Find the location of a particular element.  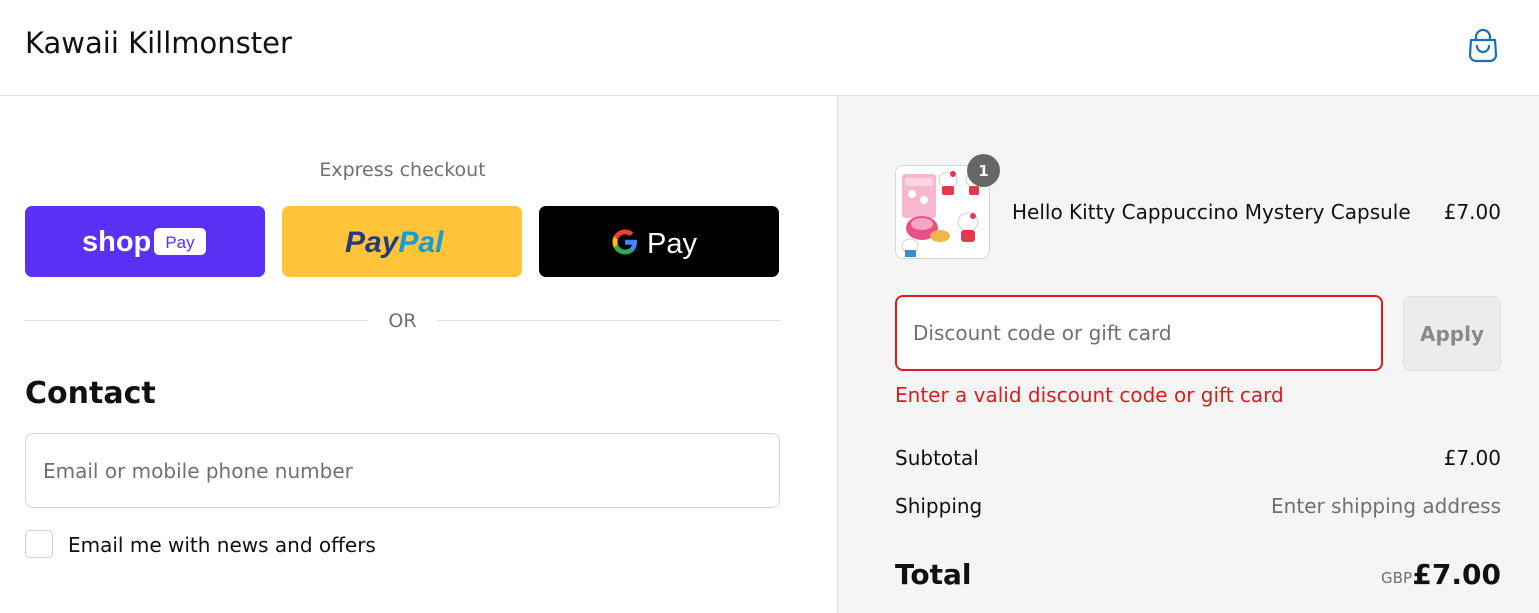

shipping-value: Enter shipping address is located at coordinates (1386, 506).